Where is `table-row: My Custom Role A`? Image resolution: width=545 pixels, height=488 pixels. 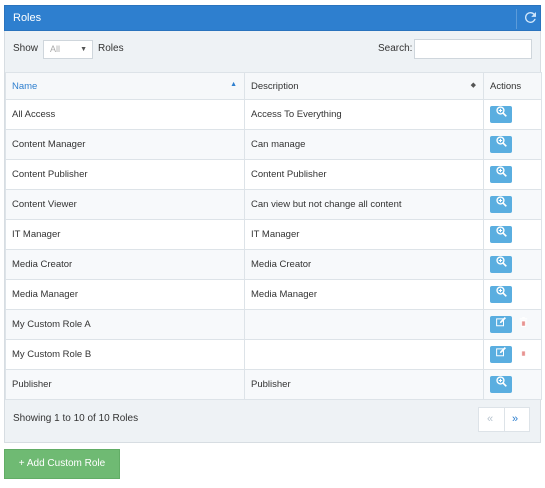 table-row: My Custom Role A is located at coordinates (273, 324).